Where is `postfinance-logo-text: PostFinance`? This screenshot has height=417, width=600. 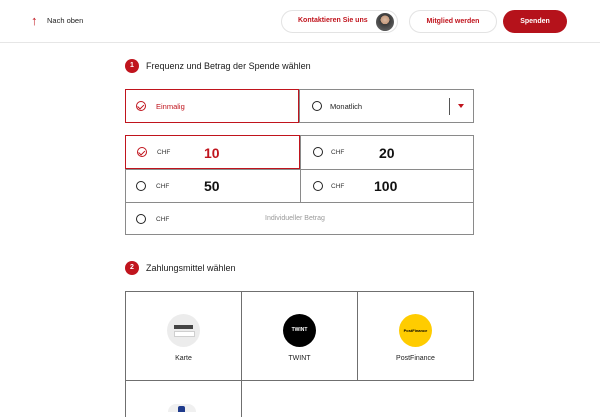 postfinance-logo-text: PostFinance is located at coordinates (415, 330).